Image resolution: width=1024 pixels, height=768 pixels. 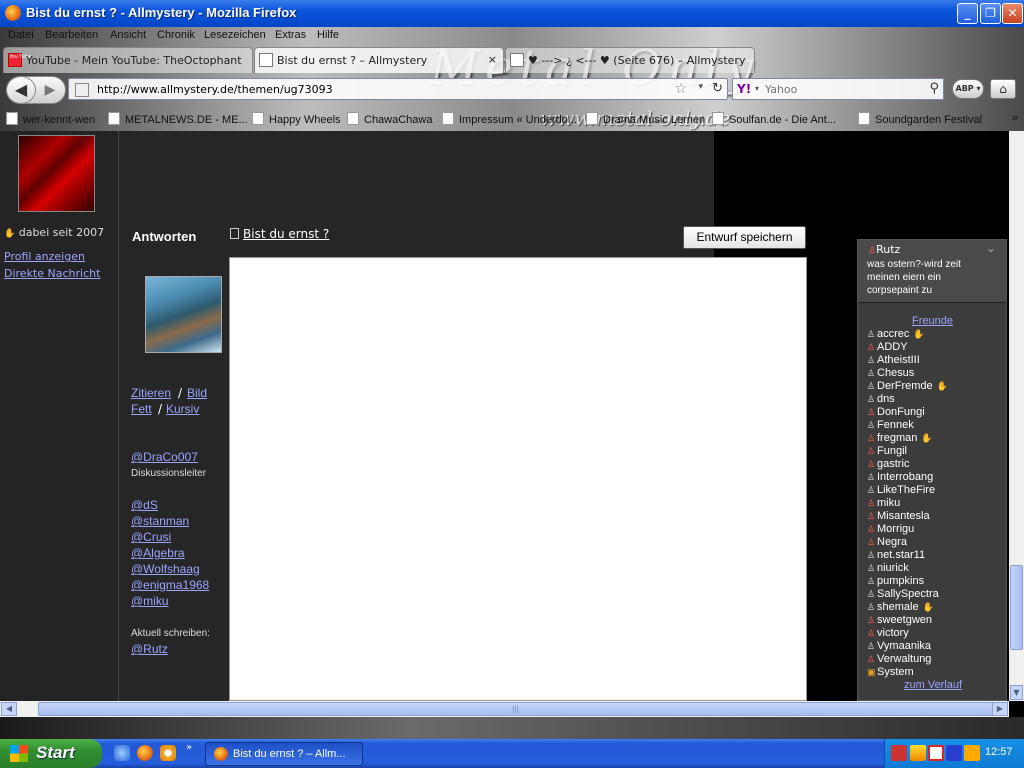 I want to click on friend-item: ♙ fregman ✋, so click(x=900, y=438).